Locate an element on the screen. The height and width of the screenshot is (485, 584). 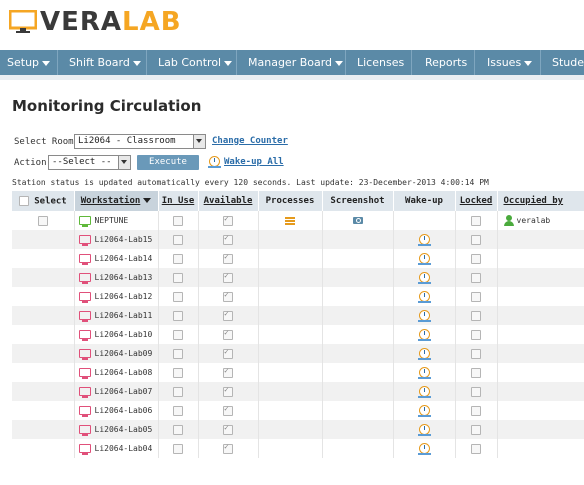
nav-lab-control: Lab Control is located at coordinates (195, 62).